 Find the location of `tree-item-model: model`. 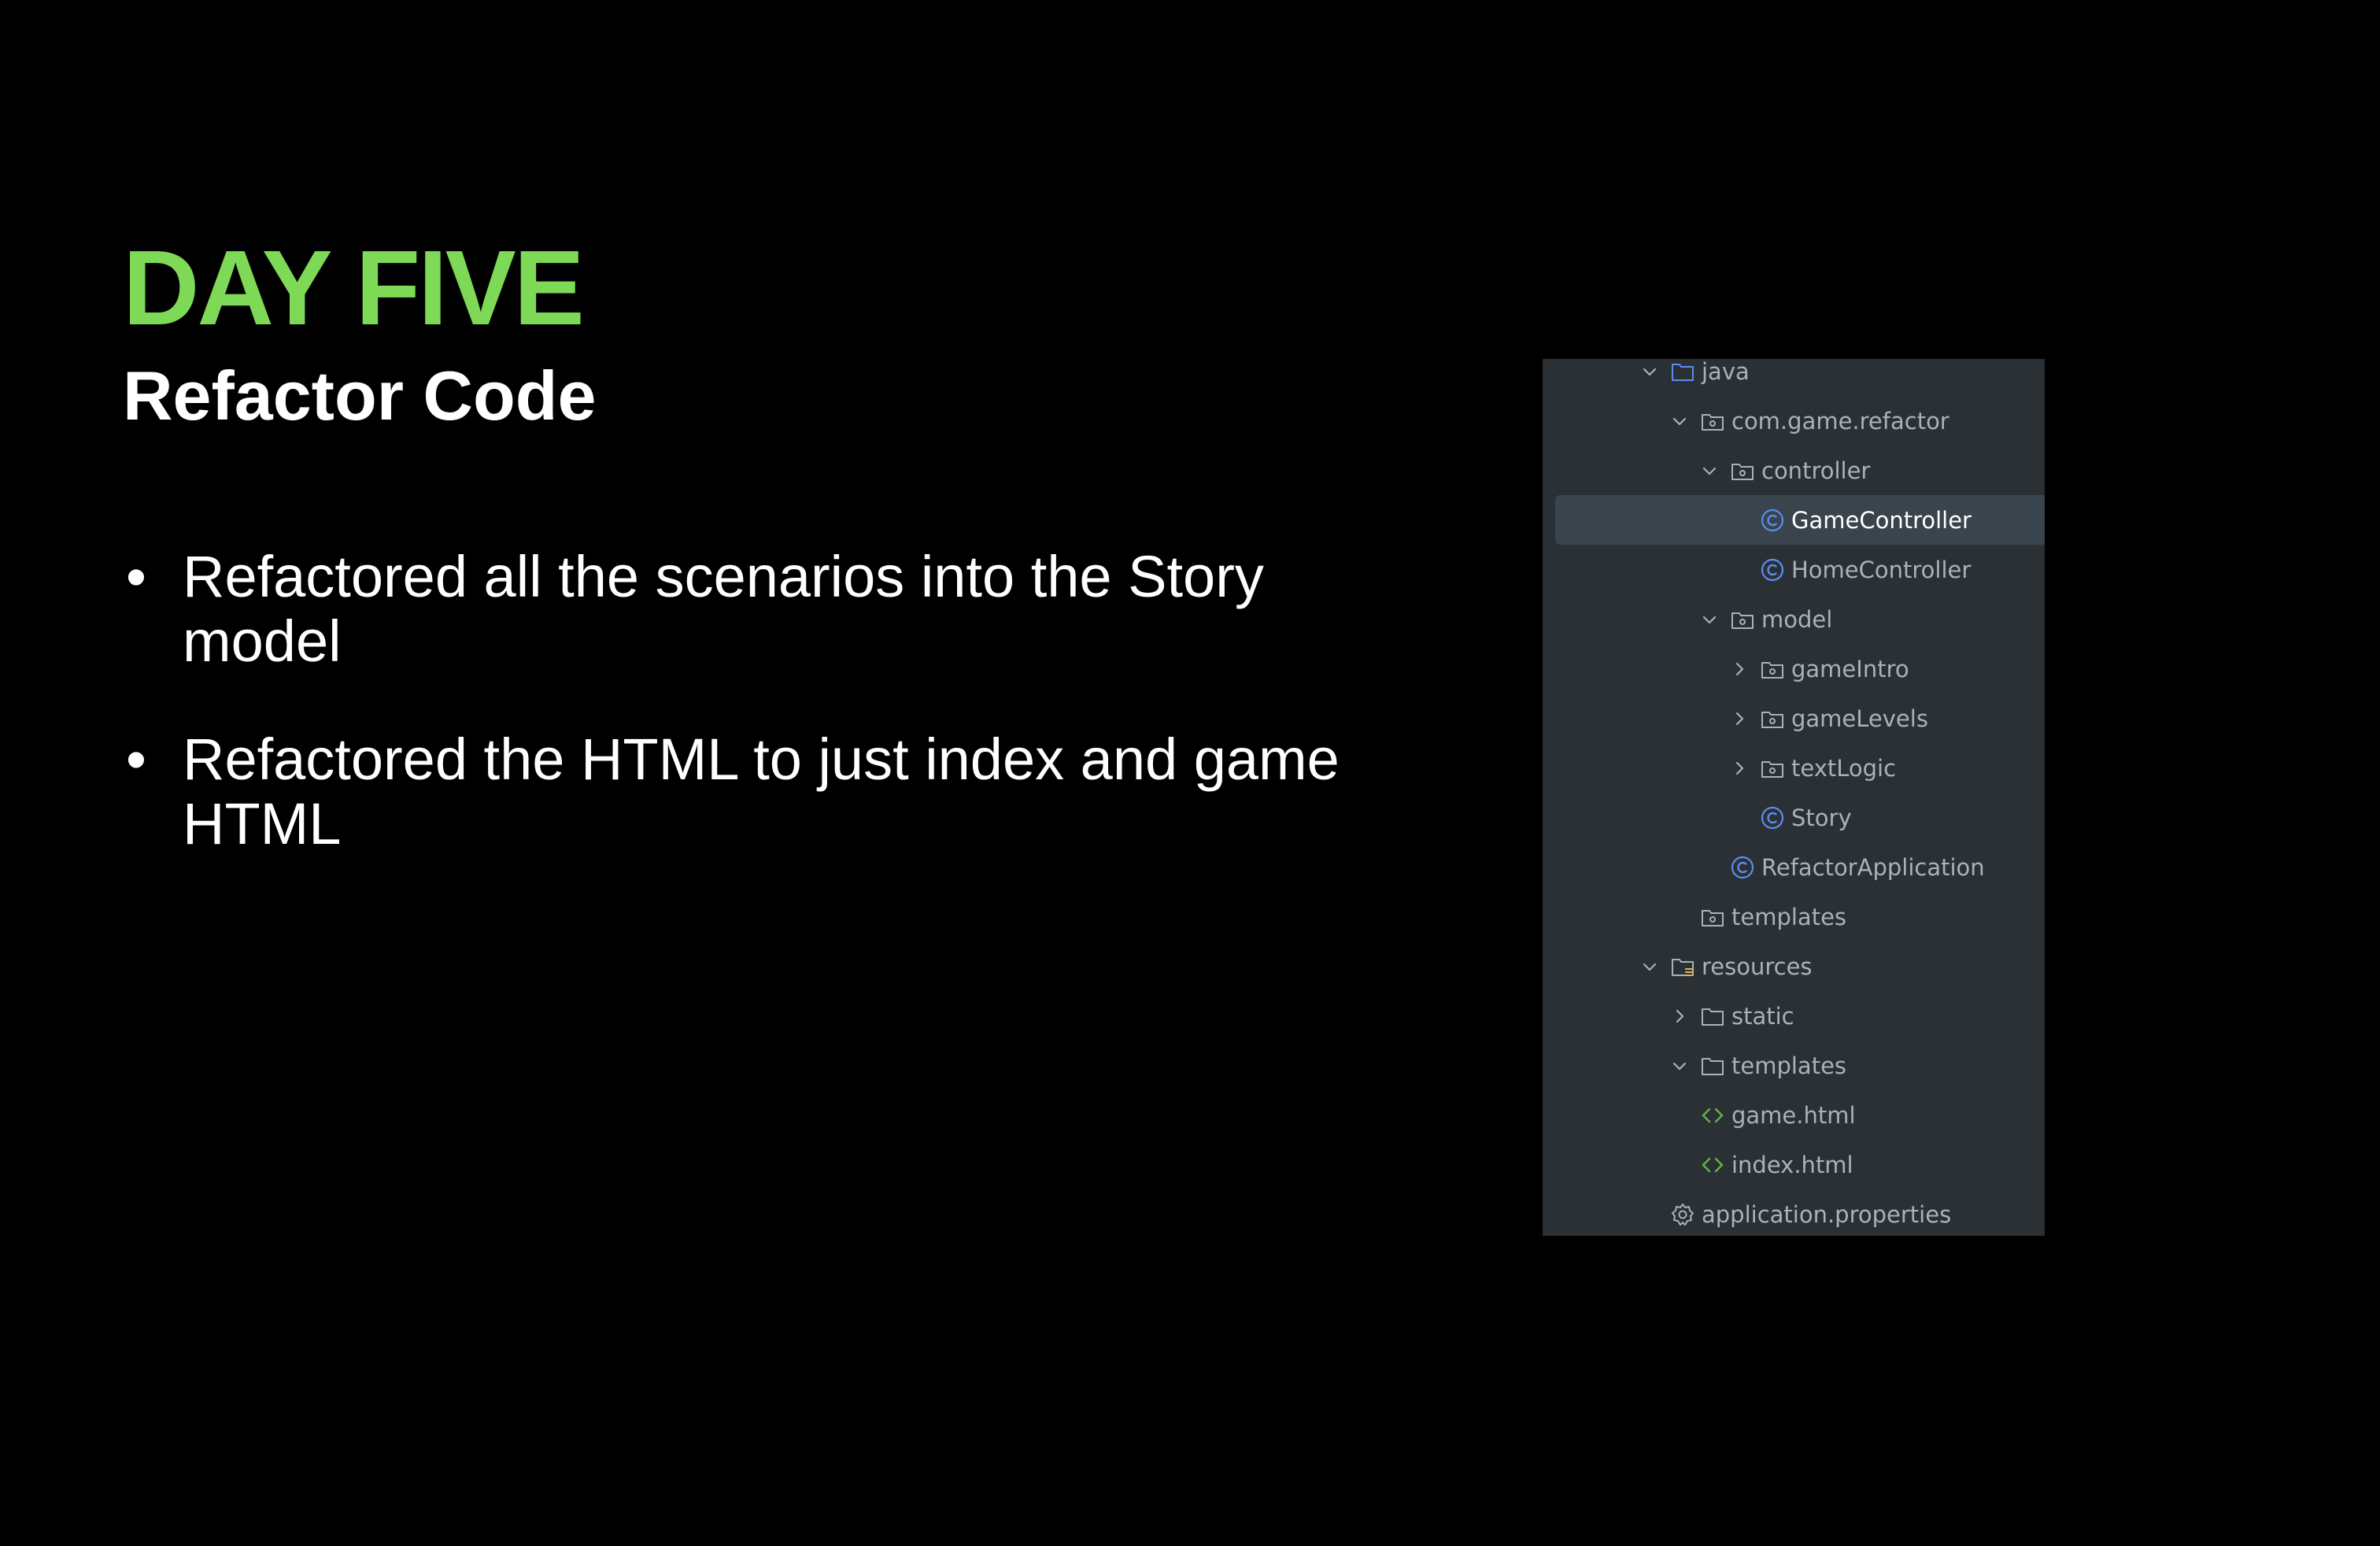

tree-item-model: model is located at coordinates (1794, 619).